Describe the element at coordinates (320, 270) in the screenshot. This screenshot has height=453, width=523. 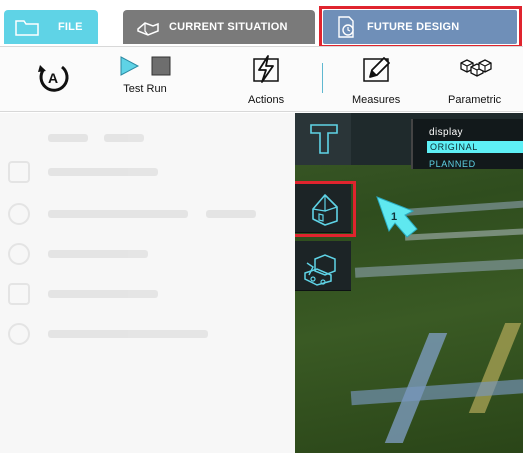
I see `bulldozer-icon` at that location.